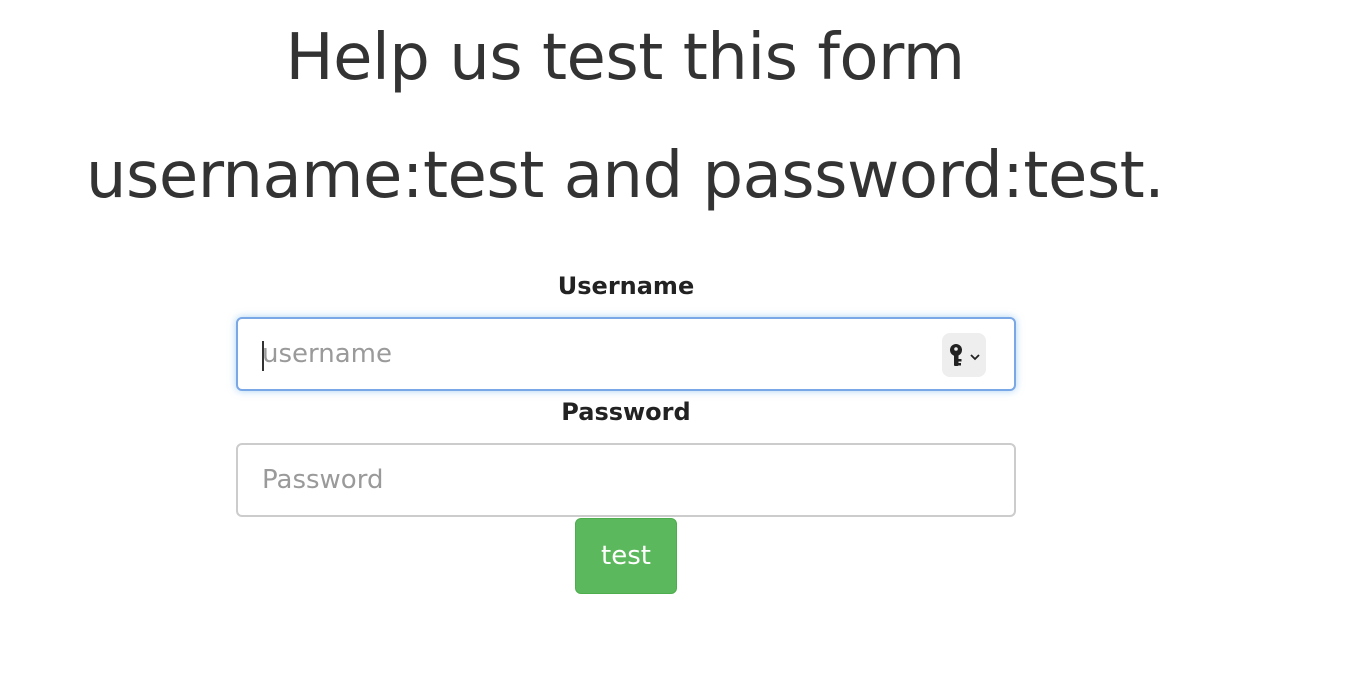 The image size is (1356, 680). I want to click on username-label: Username, so click(626, 286).